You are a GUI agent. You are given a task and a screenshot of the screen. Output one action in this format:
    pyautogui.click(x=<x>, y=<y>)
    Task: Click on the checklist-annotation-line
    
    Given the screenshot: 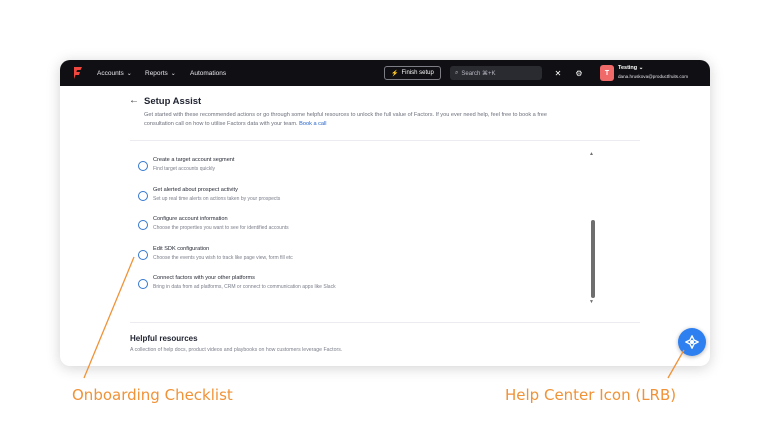 What is the action you would take?
    pyautogui.click(x=109, y=317)
    